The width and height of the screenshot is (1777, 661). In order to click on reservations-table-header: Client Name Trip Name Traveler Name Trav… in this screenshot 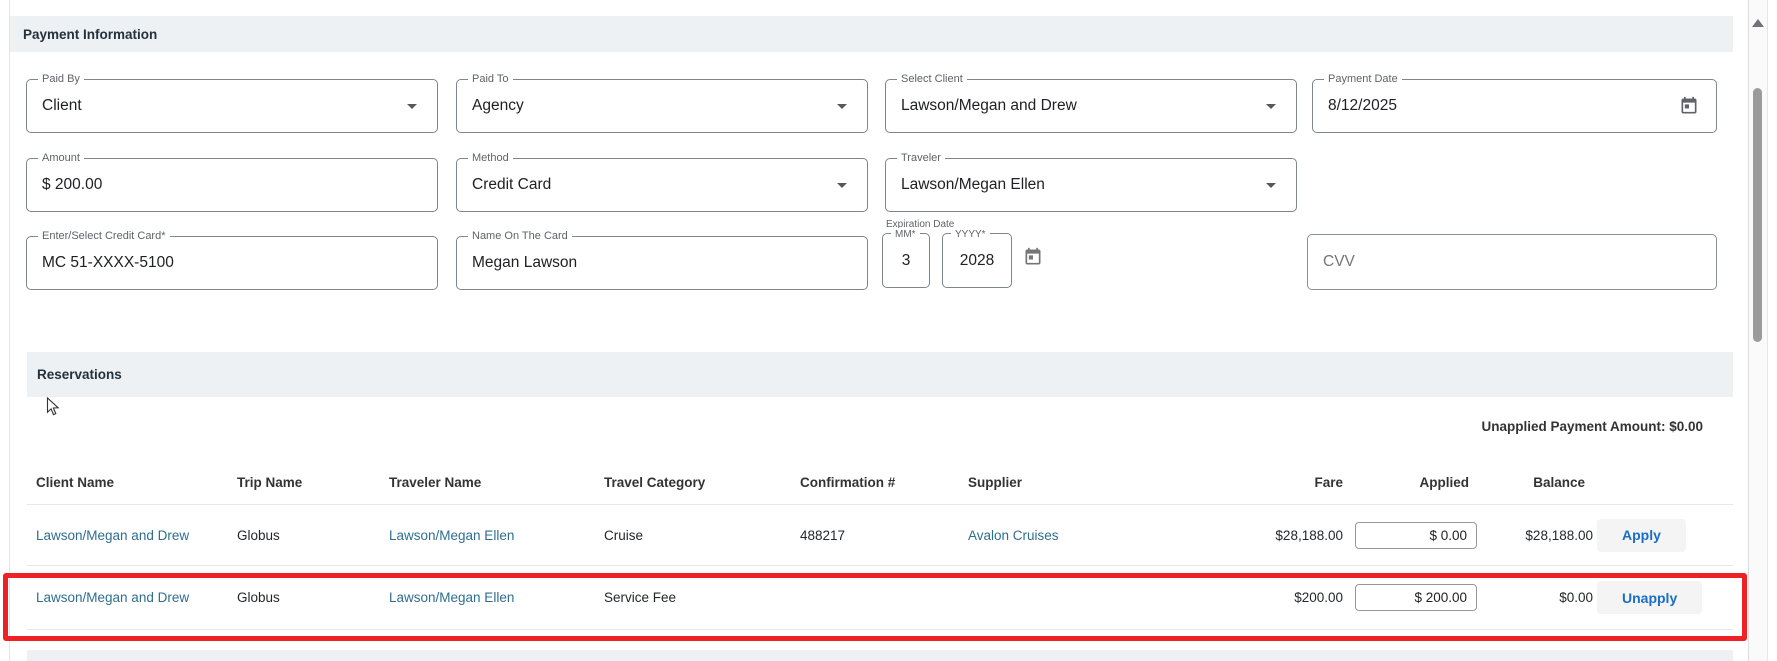, I will do `click(880, 482)`.